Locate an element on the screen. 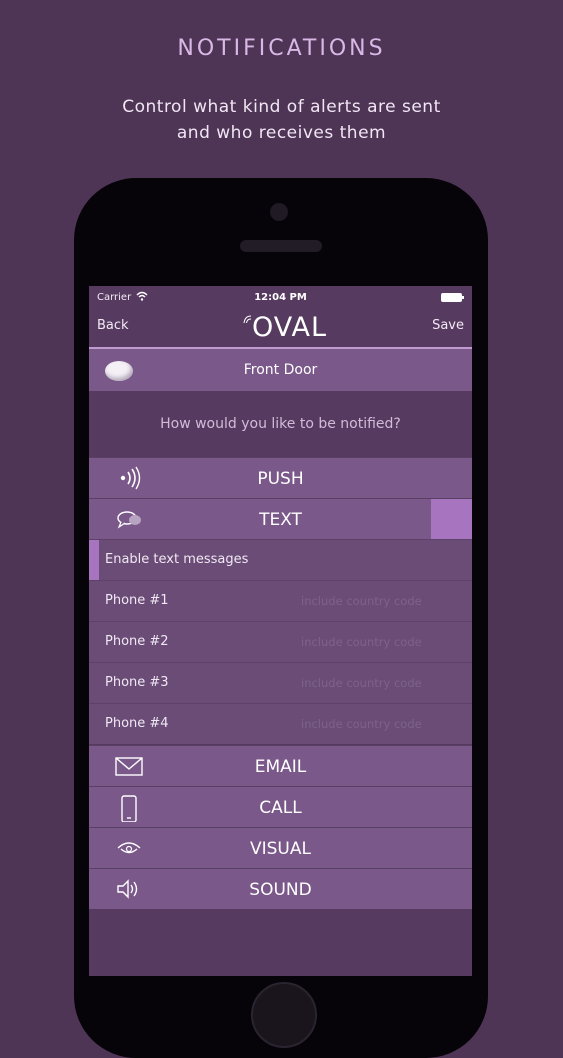 This screenshot has height=1058, width=563. nav-bar: Back OVAL Save is located at coordinates (280, 327).